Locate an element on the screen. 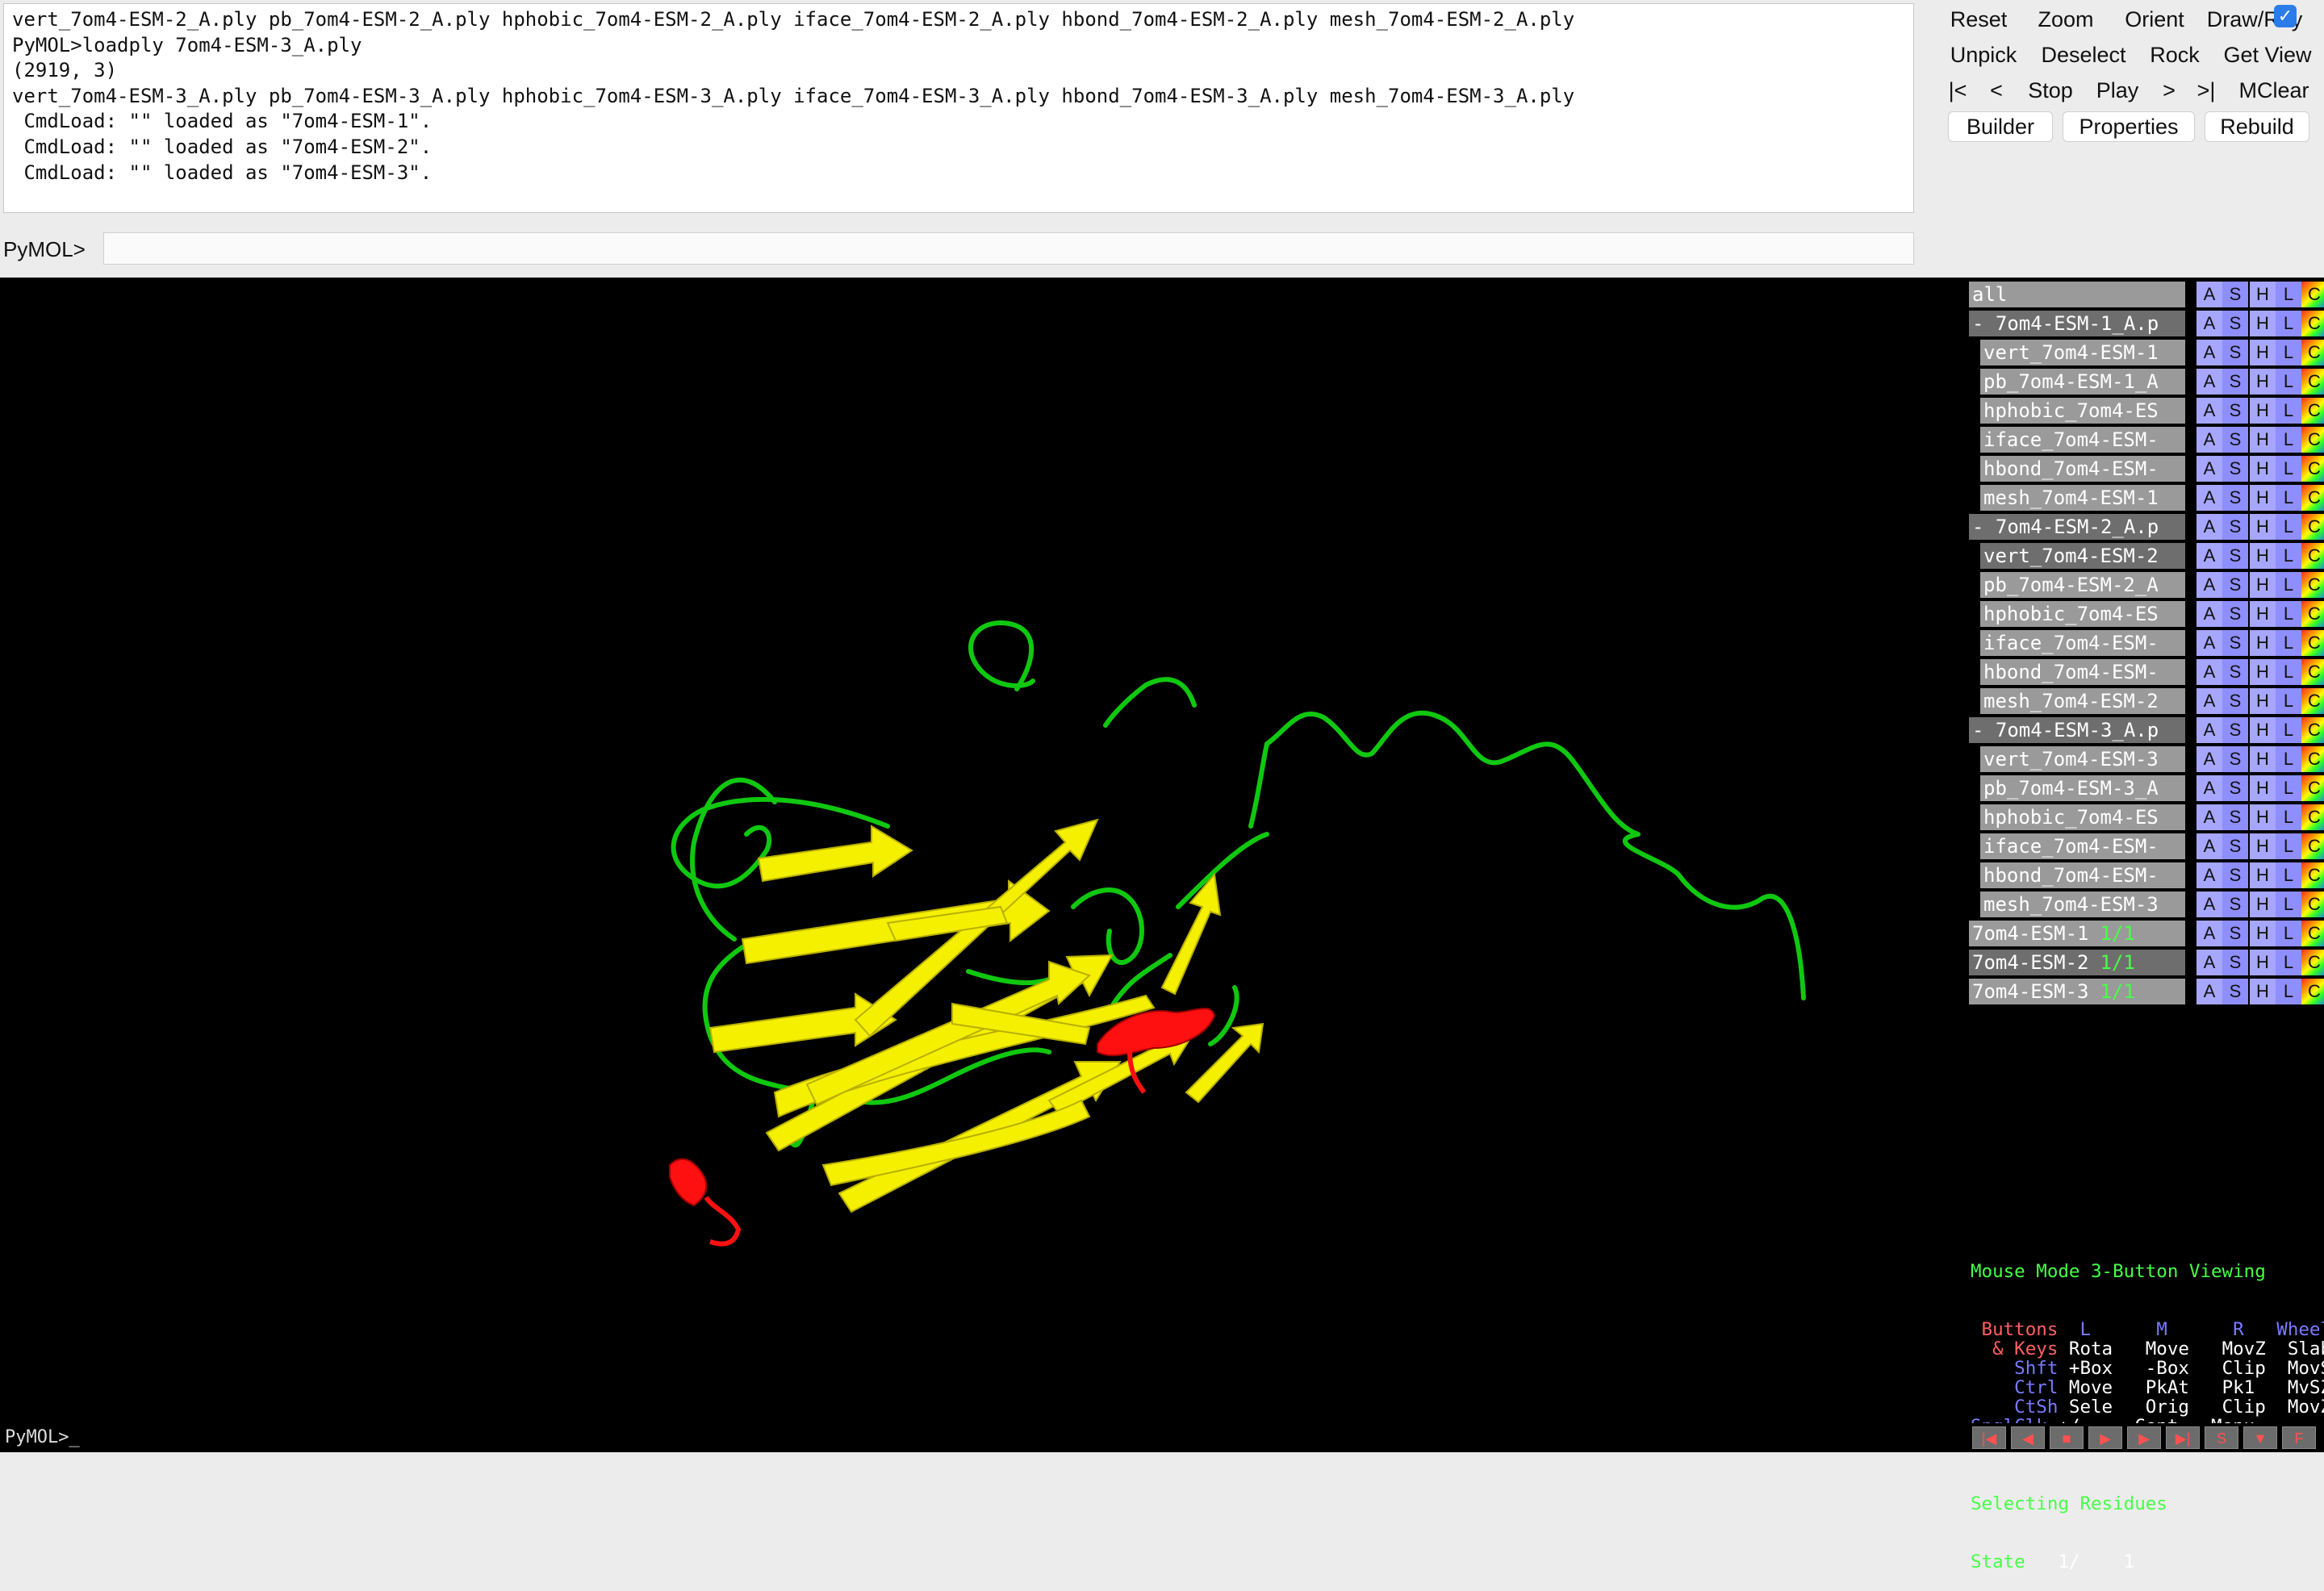 Image resolution: width=2324 pixels, height=1591 pixels. get-view-button: Get View is located at coordinates (2267, 55).